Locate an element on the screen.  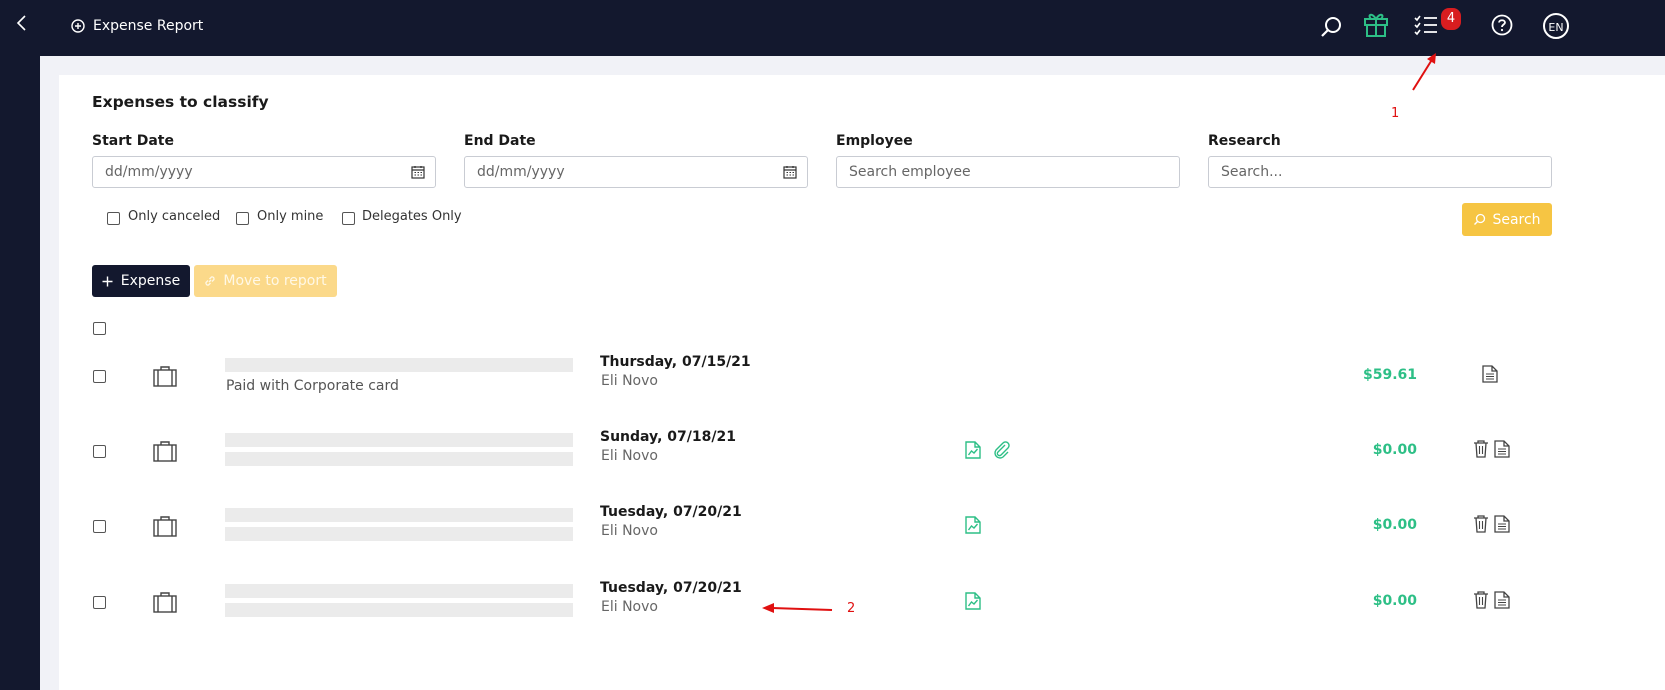
employee-label: Employee is located at coordinates (874, 141).